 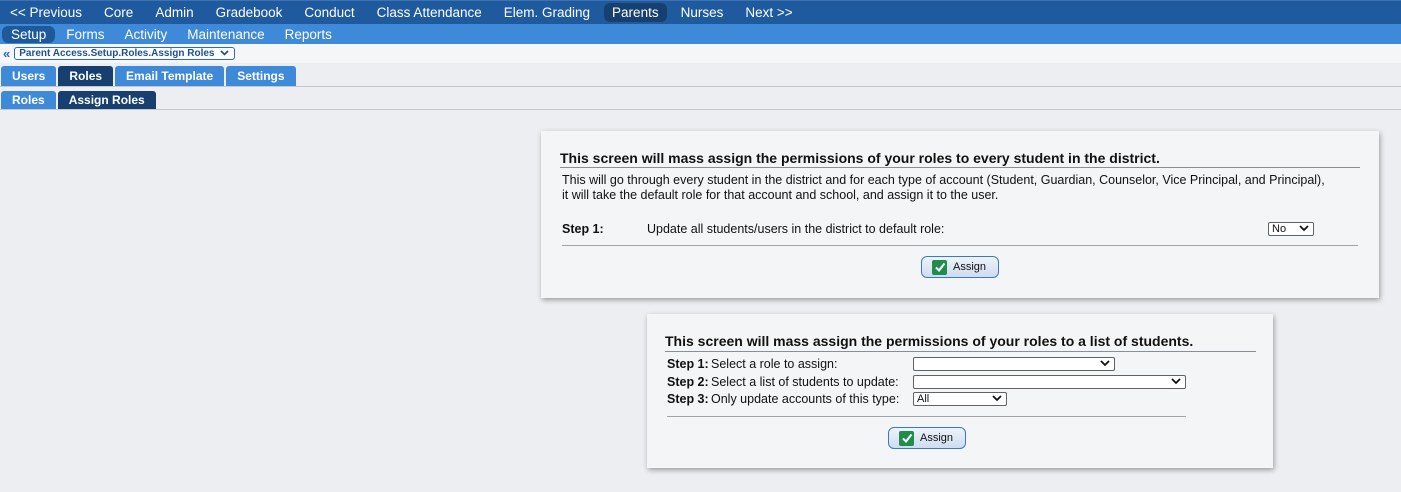 What do you see at coordinates (225, 34) in the screenshot?
I see `subnav-maintenance: Maintenance` at bounding box center [225, 34].